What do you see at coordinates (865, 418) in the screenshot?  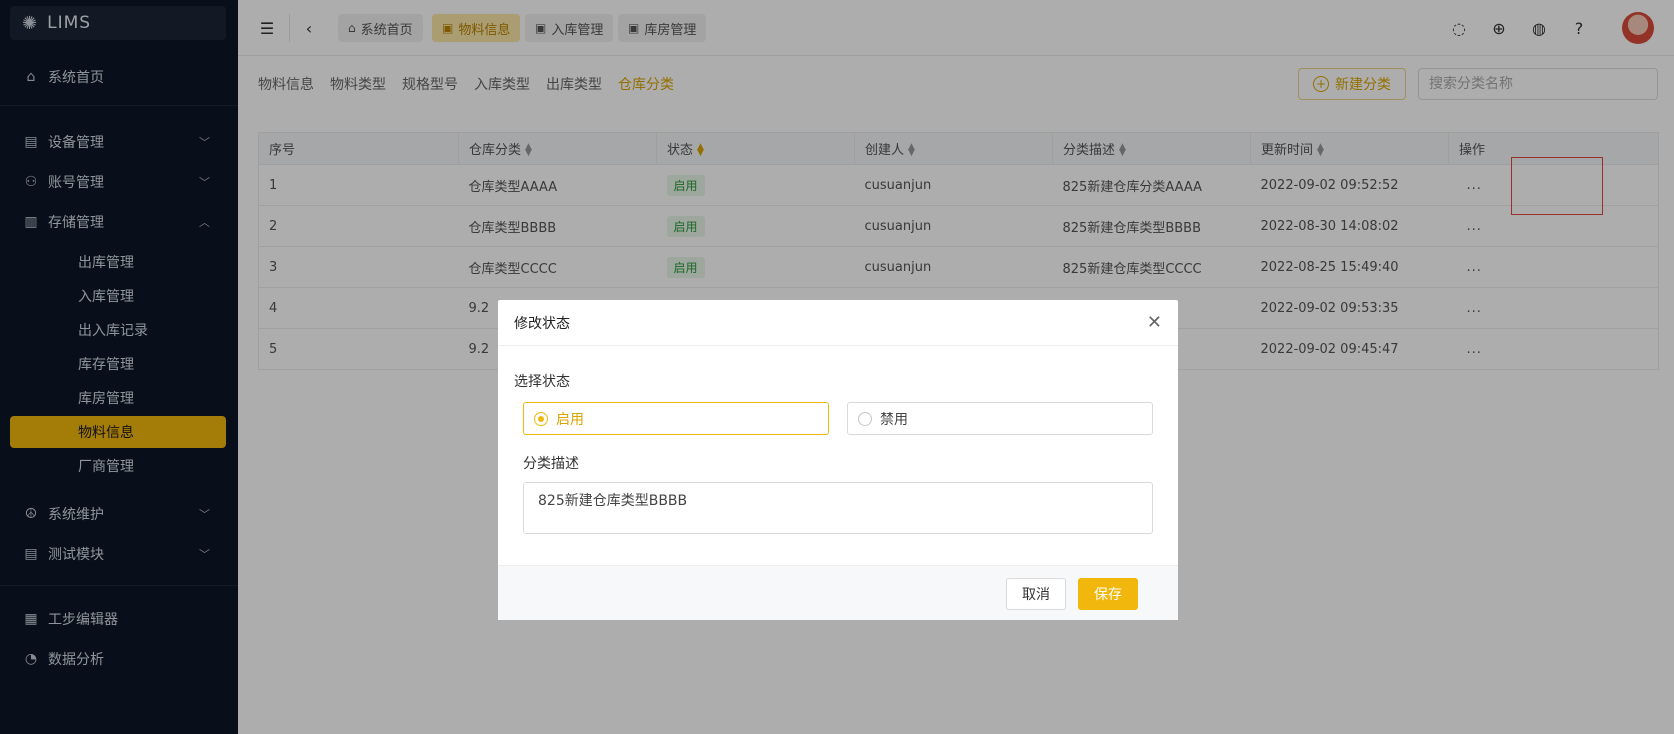 I see `radio-unchecked-icon` at bounding box center [865, 418].